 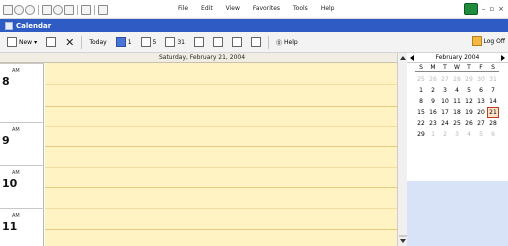 What do you see at coordinates (421, 112) in the screenshot?
I see `calendar-day: 15` at bounding box center [421, 112].